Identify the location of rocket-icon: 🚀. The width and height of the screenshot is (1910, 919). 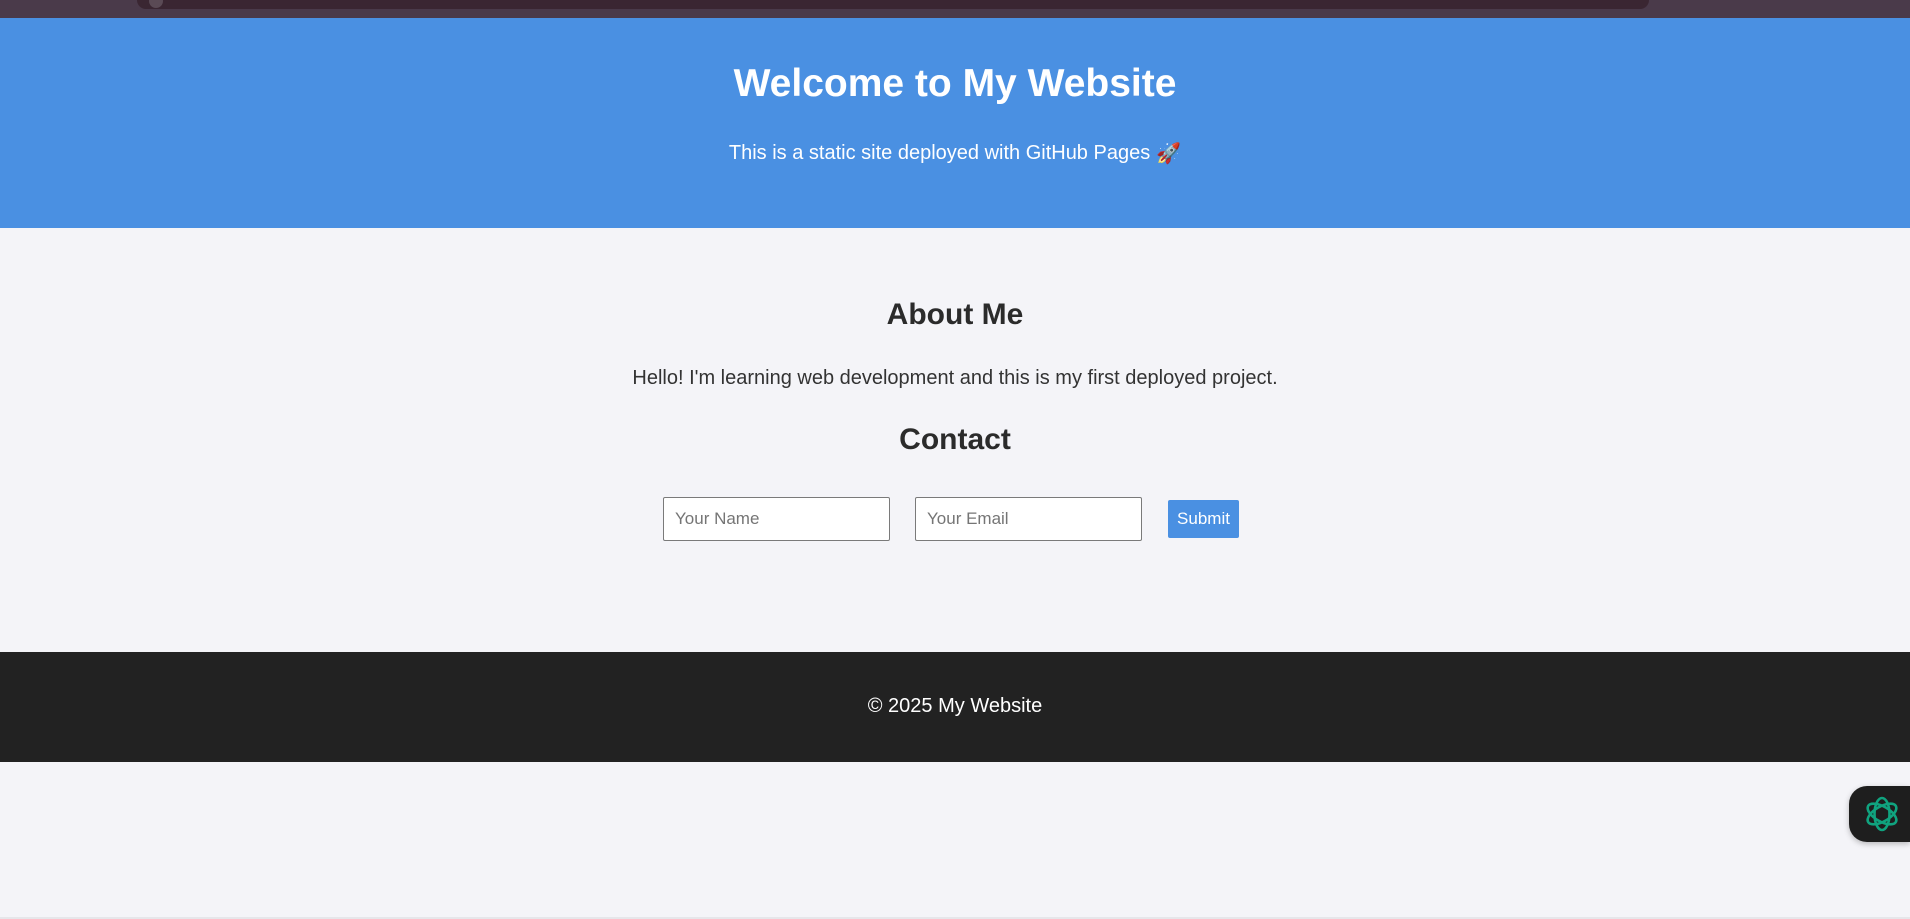
(1169, 154).